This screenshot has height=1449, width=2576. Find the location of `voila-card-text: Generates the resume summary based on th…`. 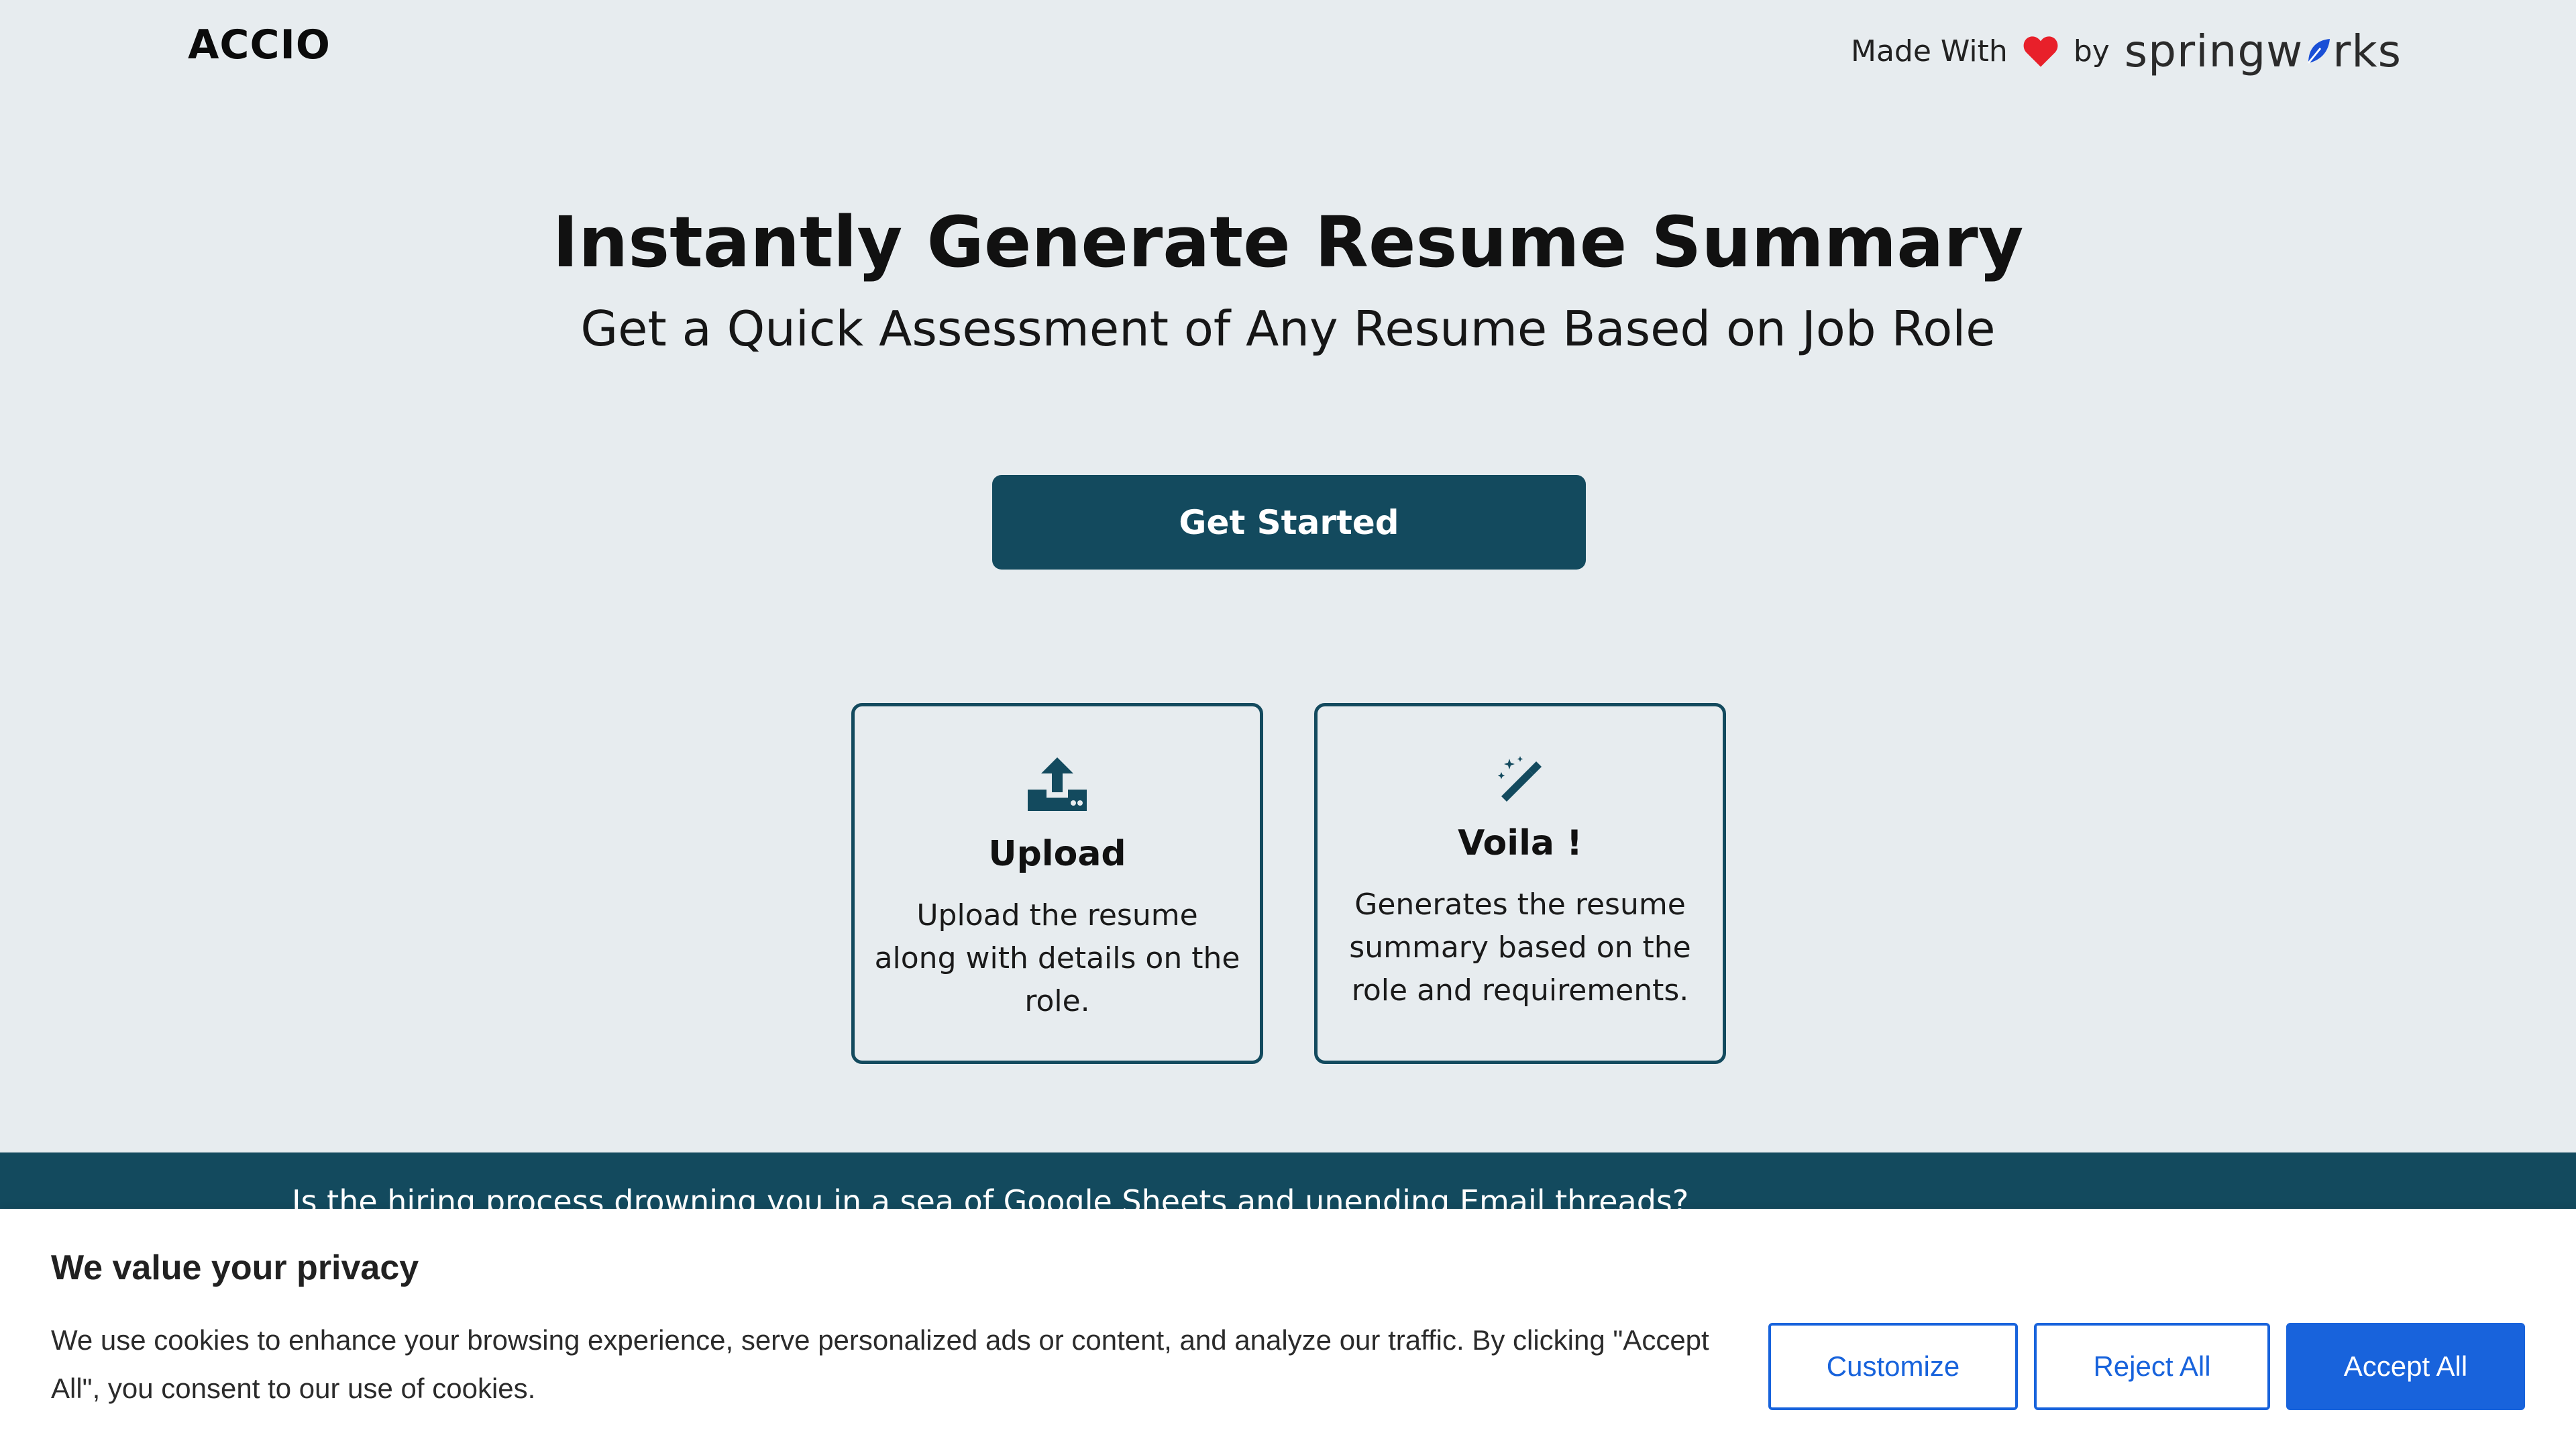

voila-card-text: Generates the resume summary based on th… is located at coordinates (1520, 948).